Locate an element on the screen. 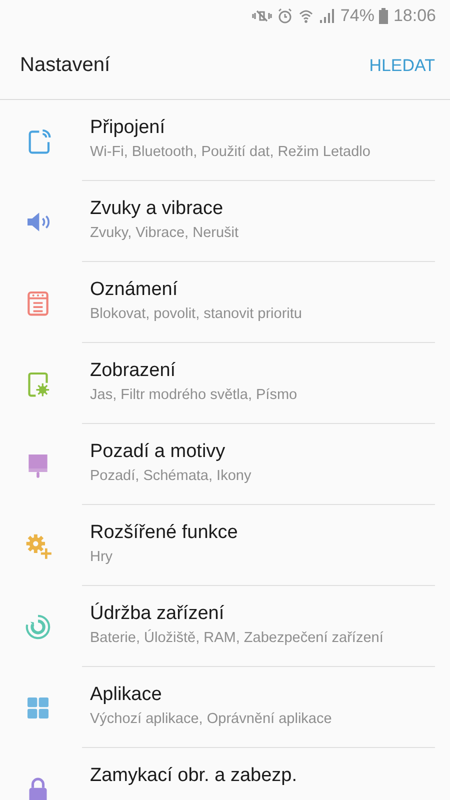 The height and width of the screenshot is (800, 450). vibrate-mute-icon is located at coordinates (262, 16).